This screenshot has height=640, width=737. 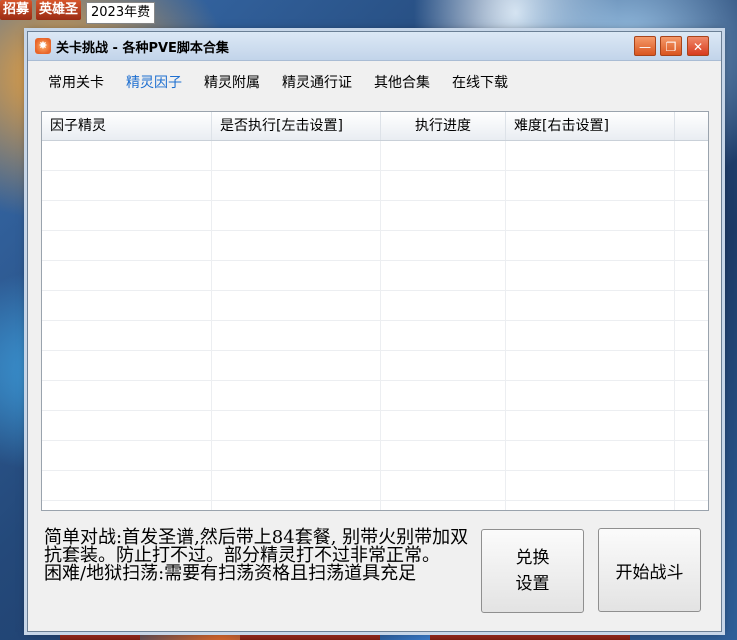 I want to click on hero-tag: 英雄圣, so click(x=59, y=10).